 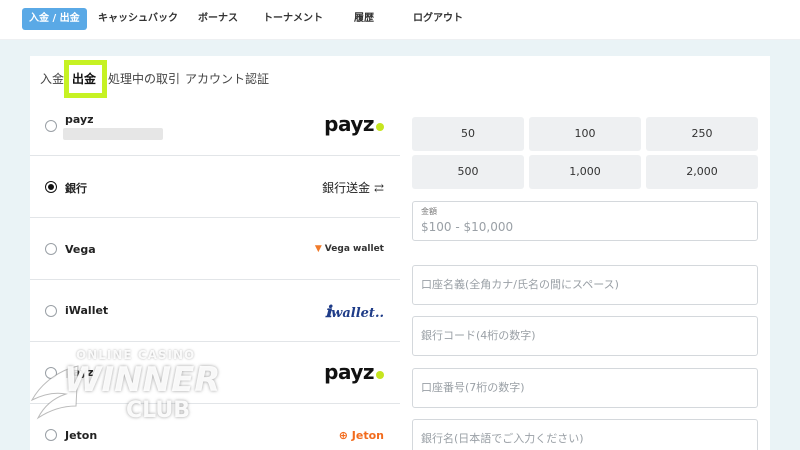 I want to click on nav-deposit-withdraw: 入金 / 出金, so click(x=54, y=19).